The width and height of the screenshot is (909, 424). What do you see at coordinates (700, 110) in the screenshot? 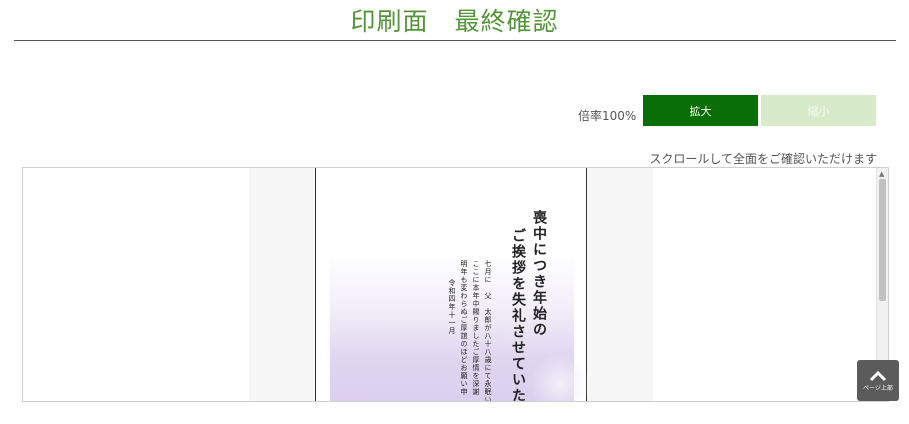
I see `zoom-in-button: 拡大` at bounding box center [700, 110].